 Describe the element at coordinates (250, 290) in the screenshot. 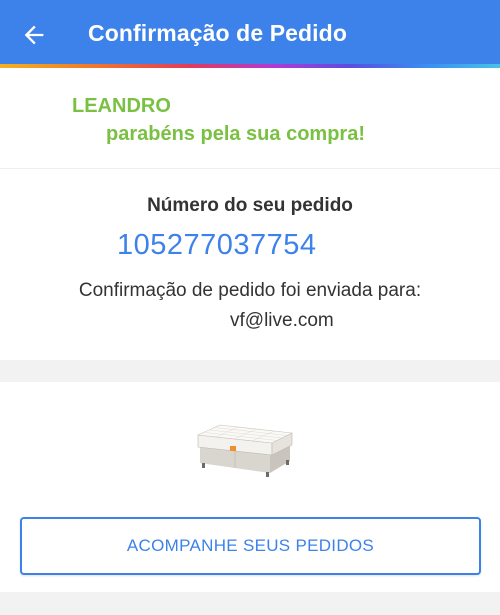

I see `confirmation-sent-text: Confirmação de pedido foi enviada para:` at that location.